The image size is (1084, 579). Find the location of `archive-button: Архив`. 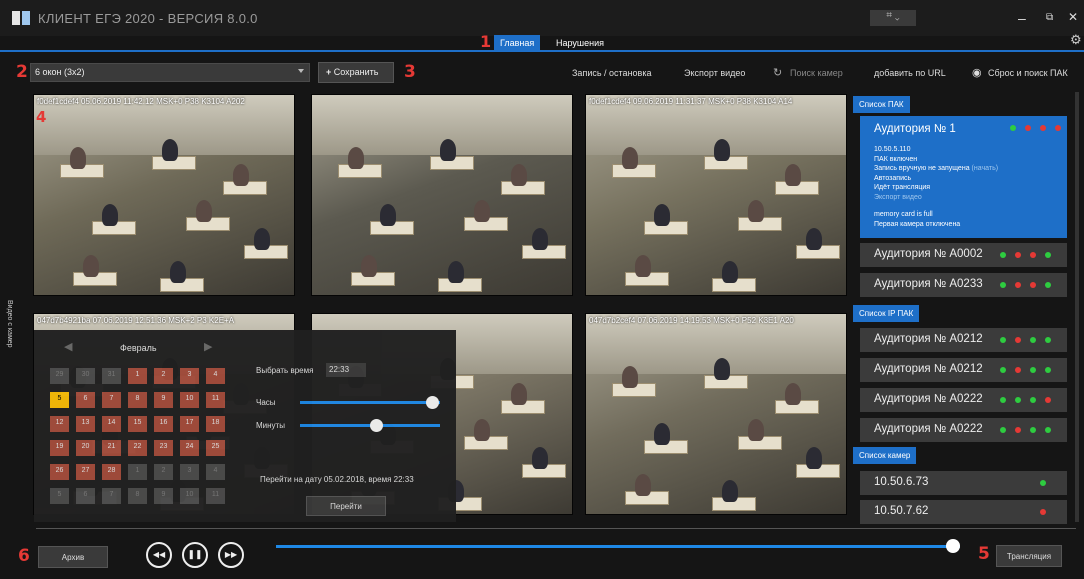

archive-button: Архив is located at coordinates (73, 557).